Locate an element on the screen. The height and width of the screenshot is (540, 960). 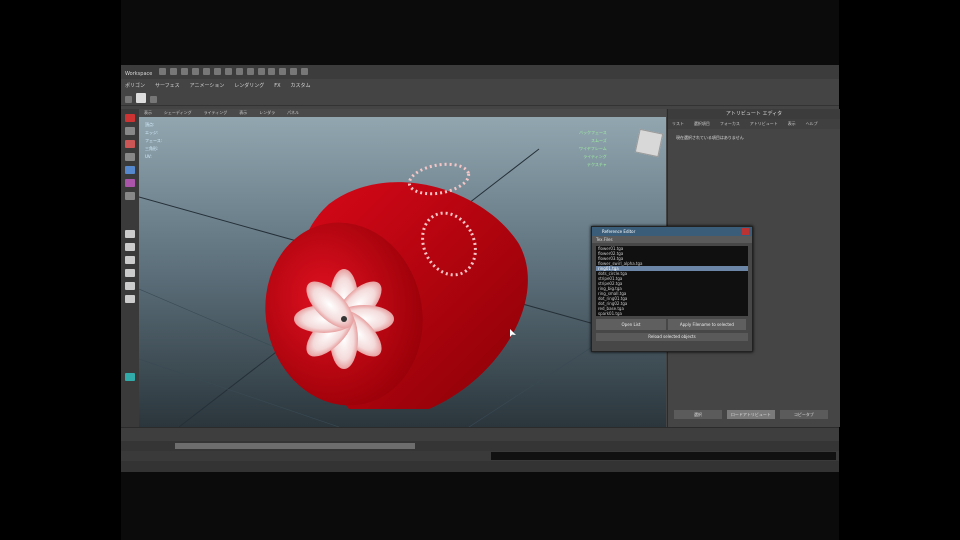
layout-outliner-icon is located at coordinates (130, 273).